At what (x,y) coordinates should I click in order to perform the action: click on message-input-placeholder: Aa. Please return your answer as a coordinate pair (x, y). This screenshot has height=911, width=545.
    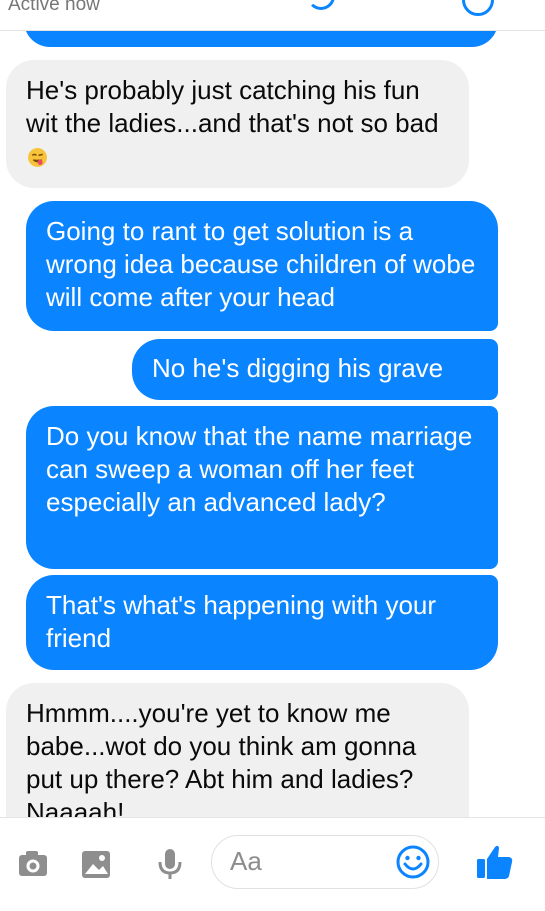
    Looking at the image, I should click on (246, 861).